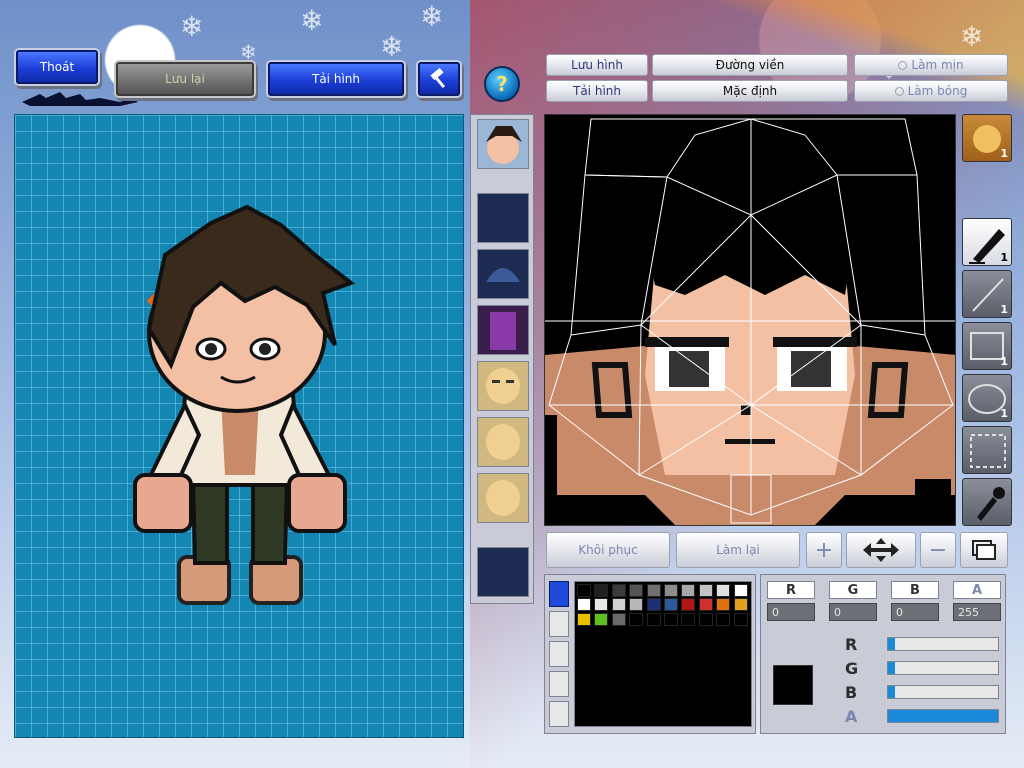  I want to click on b-slider-fill, so click(891, 692).